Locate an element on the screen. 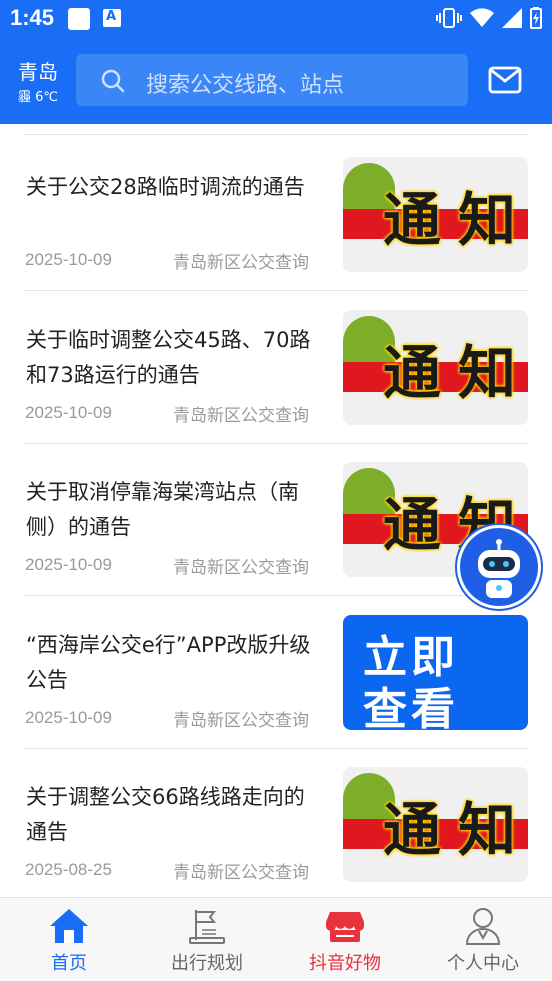 Image resolution: width=552 pixels, height=981 pixels. news-item: 关于调整公交66路线路走向的通告 2025-08-25 青岛新区公交查询 通 知 is located at coordinates (276, 829).